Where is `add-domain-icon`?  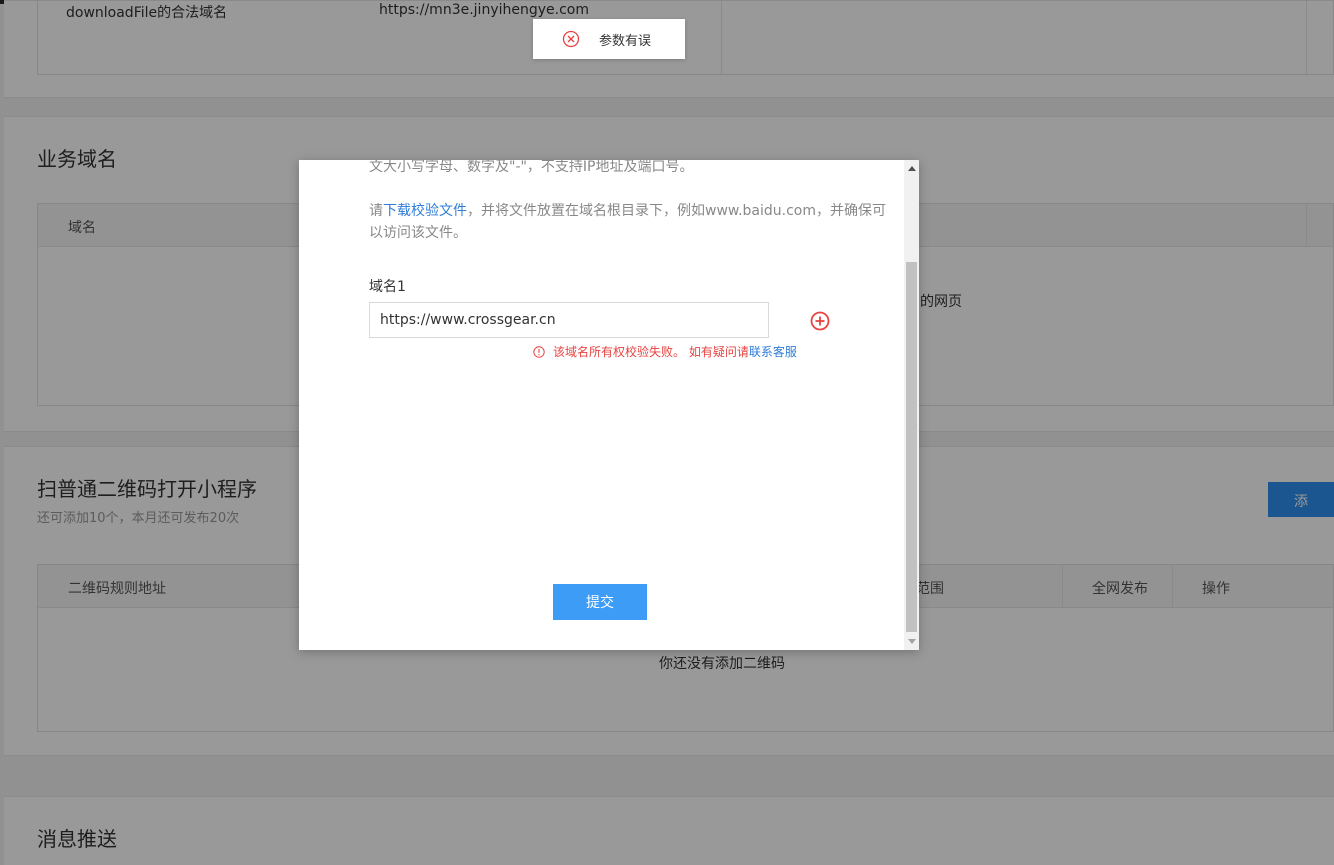 add-domain-icon is located at coordinates (820, 321).